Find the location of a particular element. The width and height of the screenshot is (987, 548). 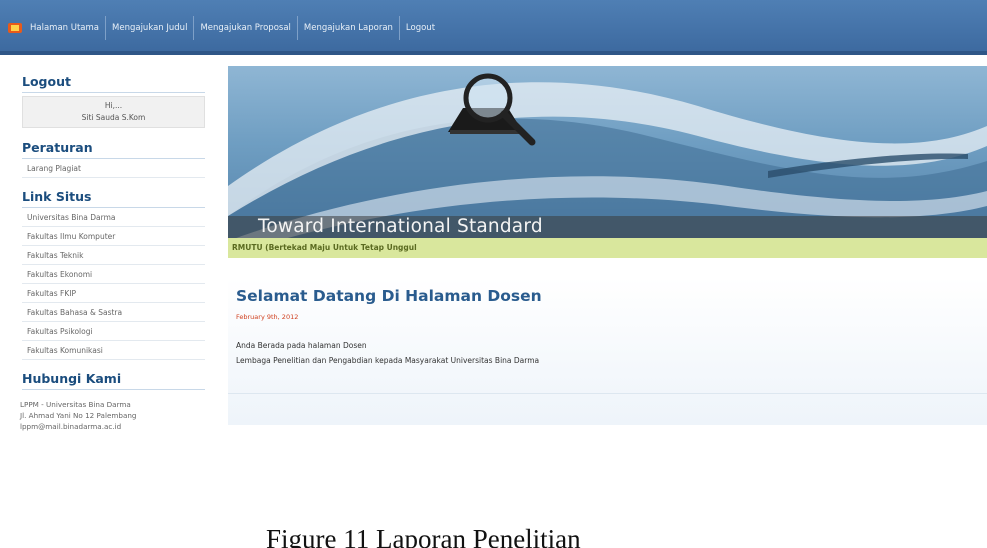

sidebar-link-fak-teknik: Fakultas Teknik is located at coordinates (113, 255).